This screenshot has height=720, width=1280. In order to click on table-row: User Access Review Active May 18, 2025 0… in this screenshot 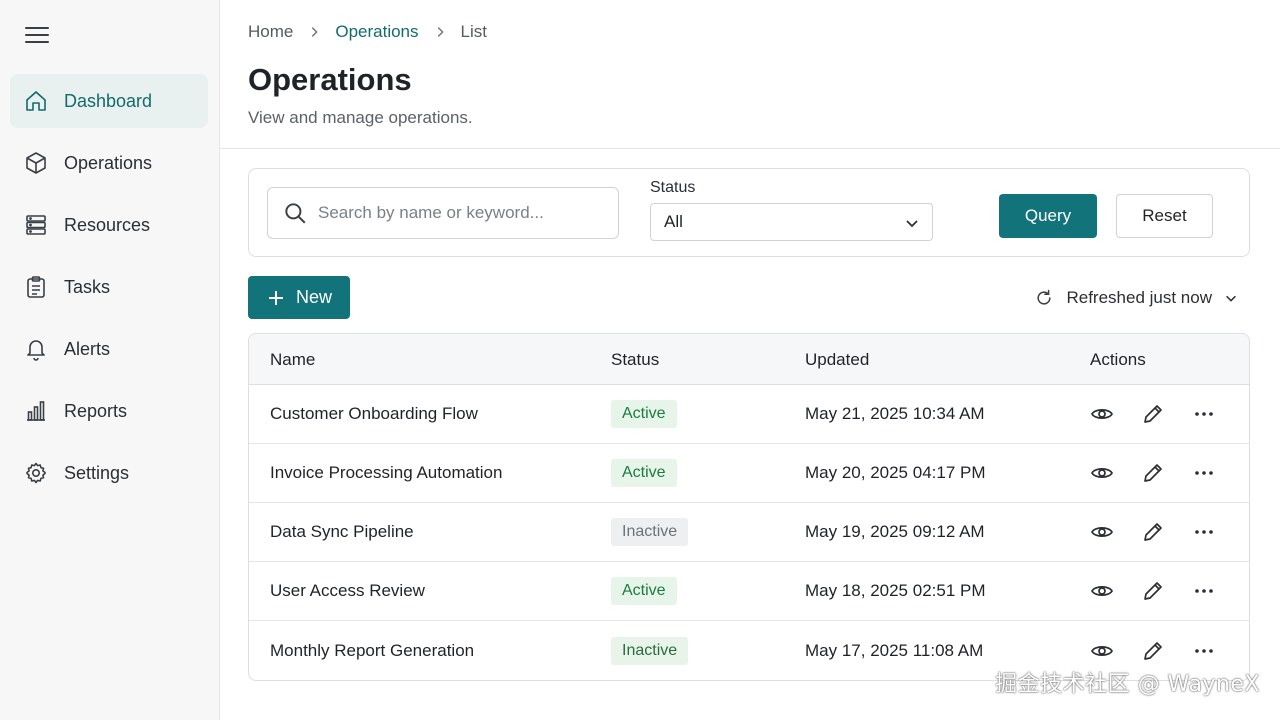, I will do `click(749, 591)`.